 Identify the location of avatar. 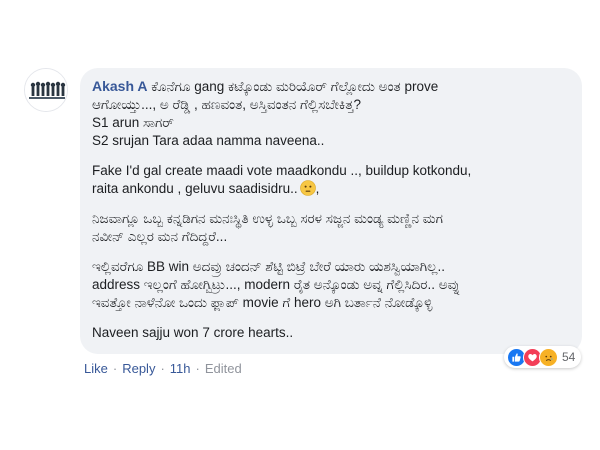
(46, 90).